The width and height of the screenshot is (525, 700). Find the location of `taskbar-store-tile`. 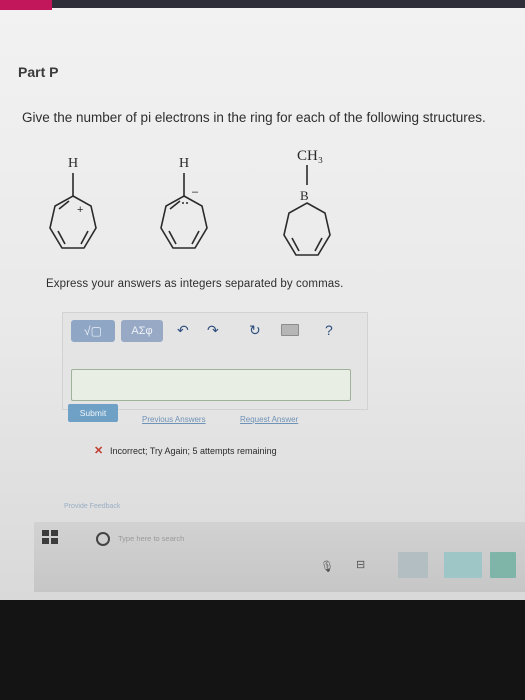

taskbar-store-tile is located at coordinates (503, 565).